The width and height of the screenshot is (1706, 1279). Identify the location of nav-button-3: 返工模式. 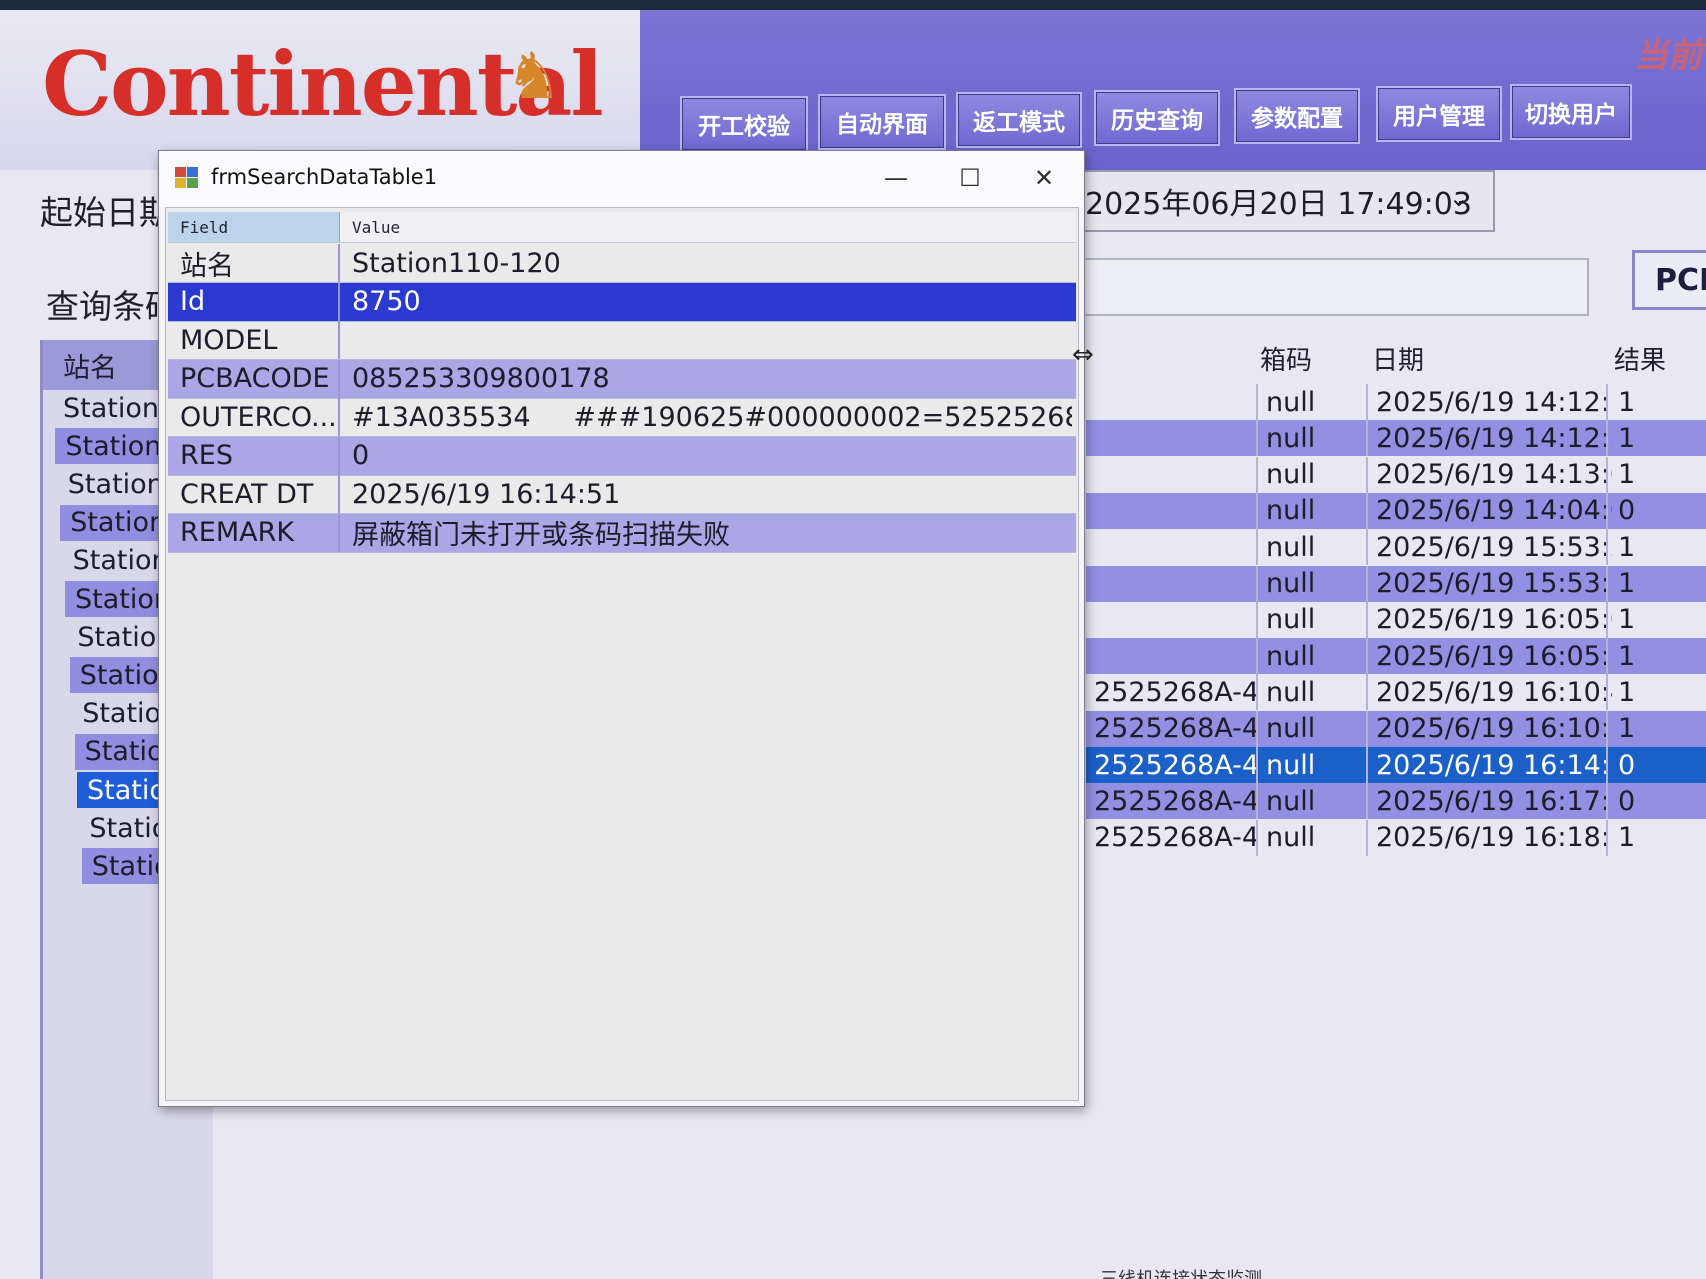
(1019, 120).